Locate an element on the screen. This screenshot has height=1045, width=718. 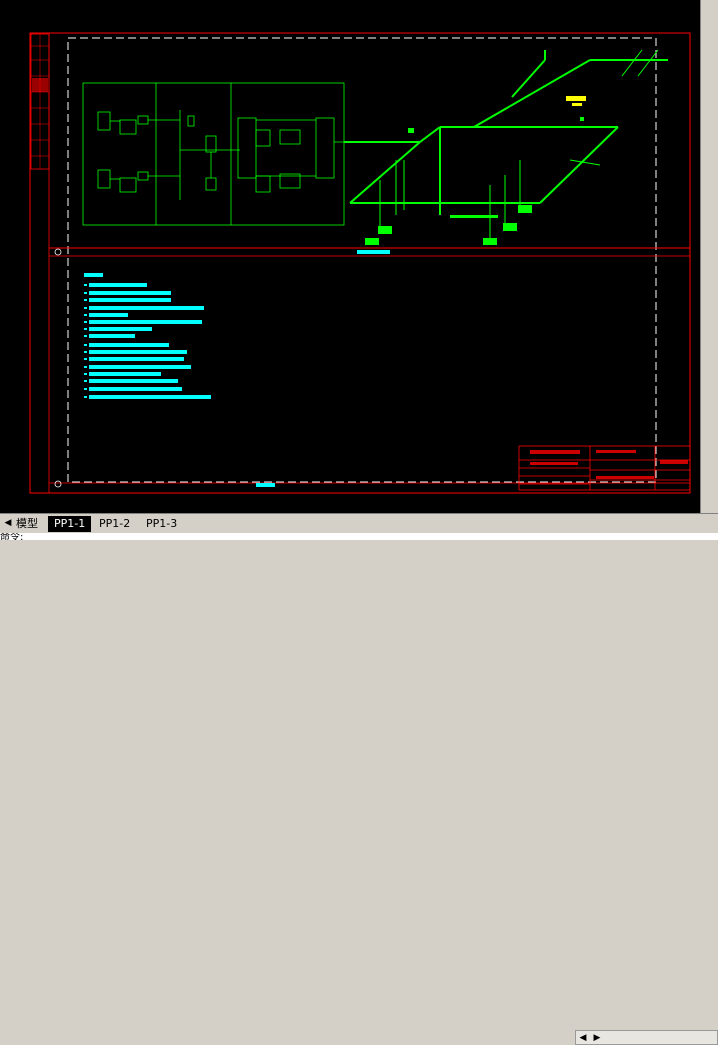
process-schematic is located at coordinates (217, 154).